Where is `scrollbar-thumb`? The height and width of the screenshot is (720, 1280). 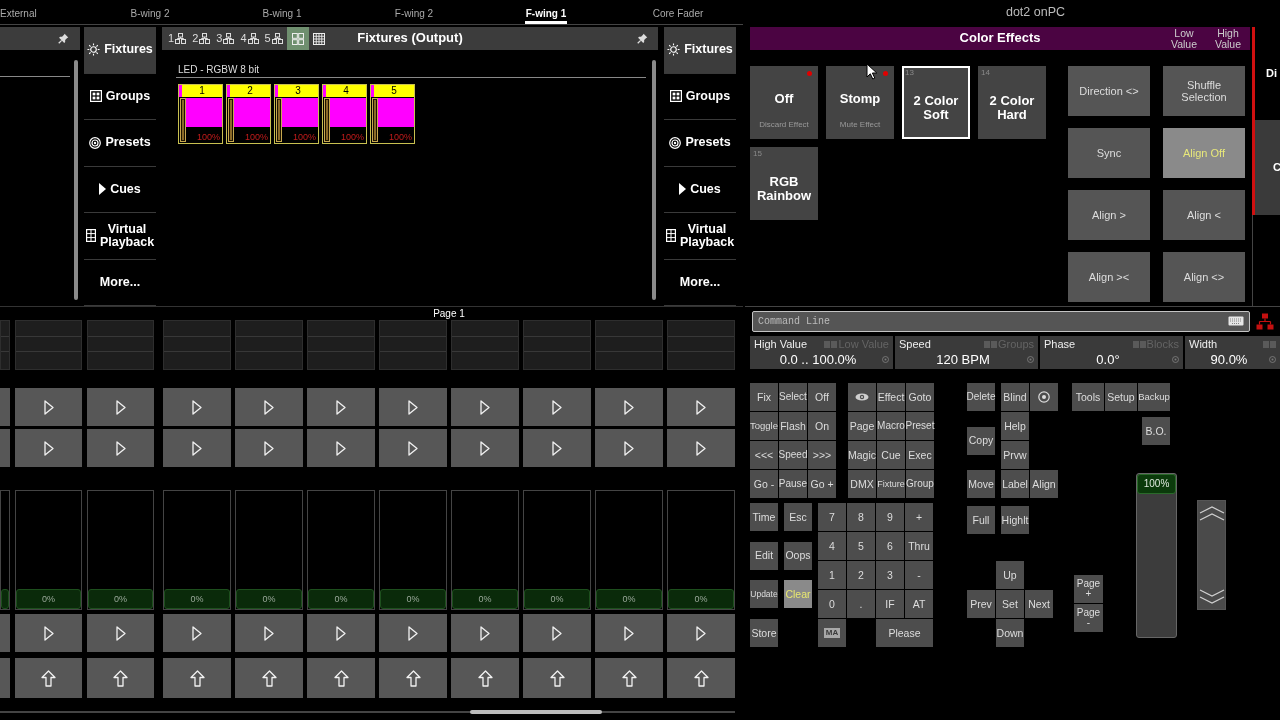
scrollbar-thumb is located at coordinates (536, 712).